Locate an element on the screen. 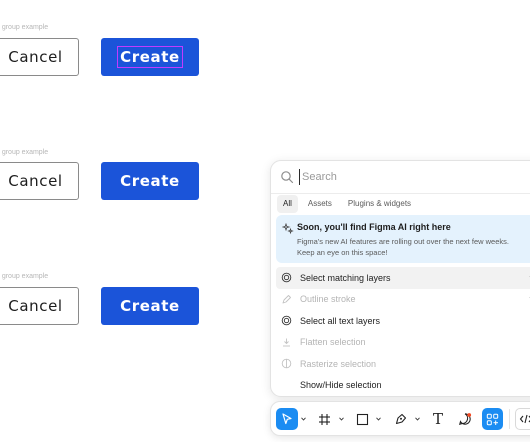 Image resolution: width=530 pixels, height=442 pixels. banner-title: Soon, you'll find Figma AI right here is located at coordinates (374, 227).